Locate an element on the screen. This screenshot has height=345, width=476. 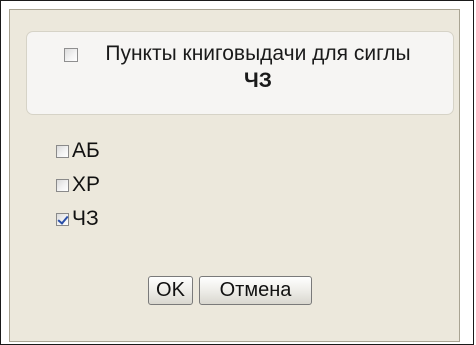
ok-button: OK is located at coordinates (170, 290).